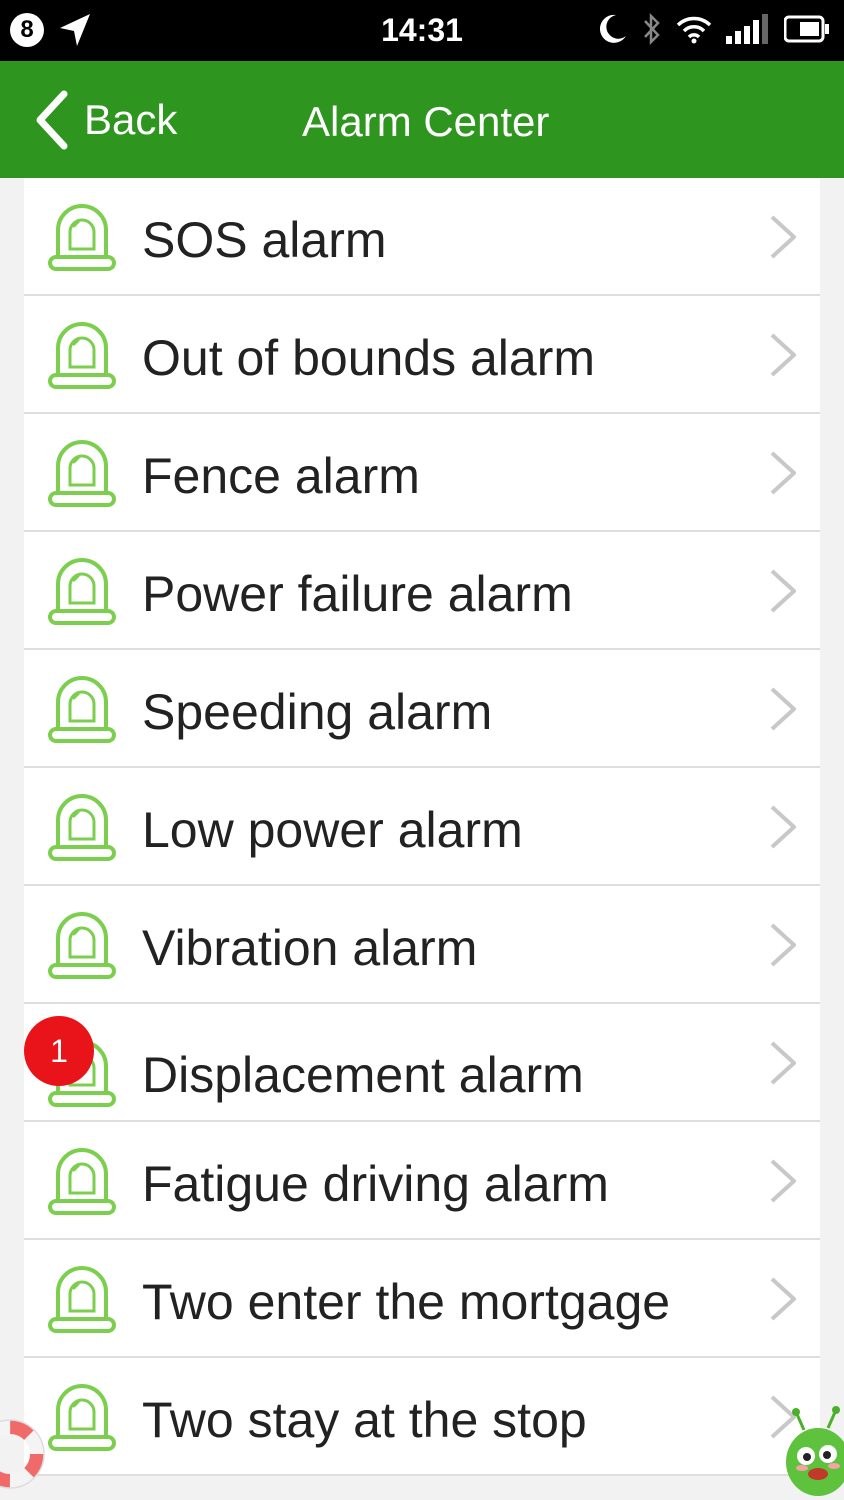 The width and height of the screenshot is (844, 1500). I want to click on unread-count-badge: 1, so click(59, 1051).